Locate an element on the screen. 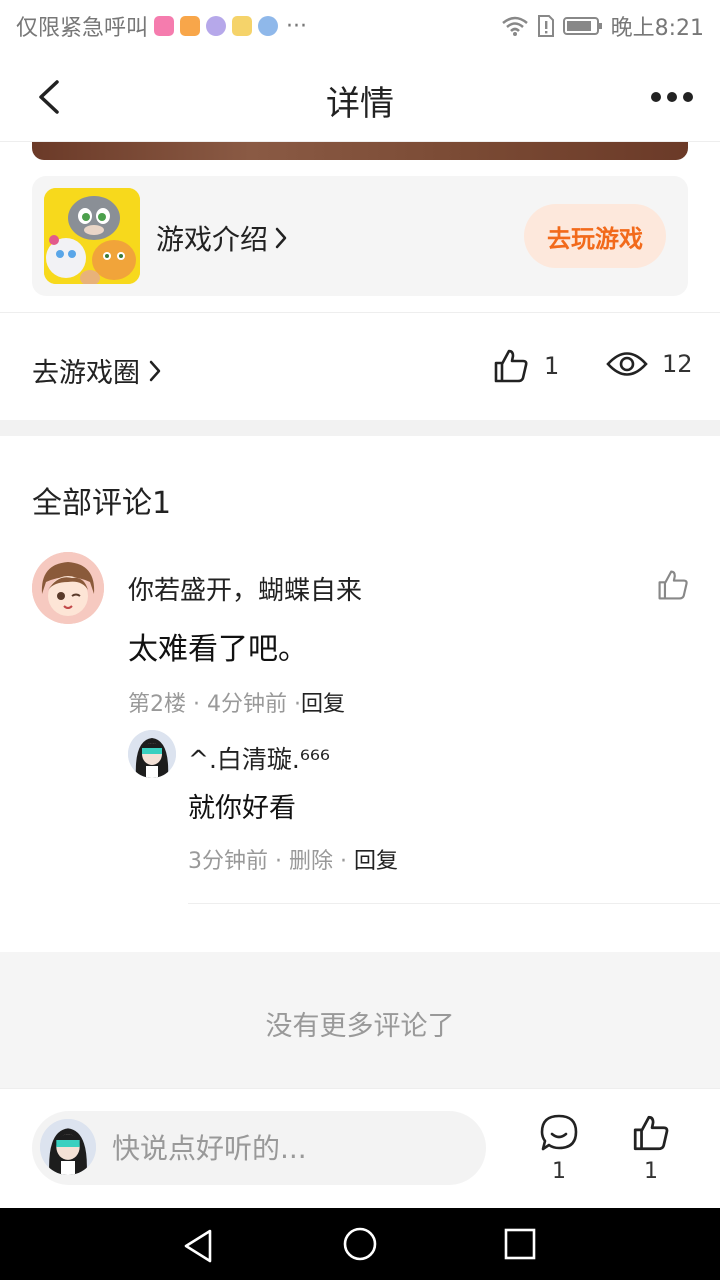  browser-app-icon is located at coordinates (268, 26).